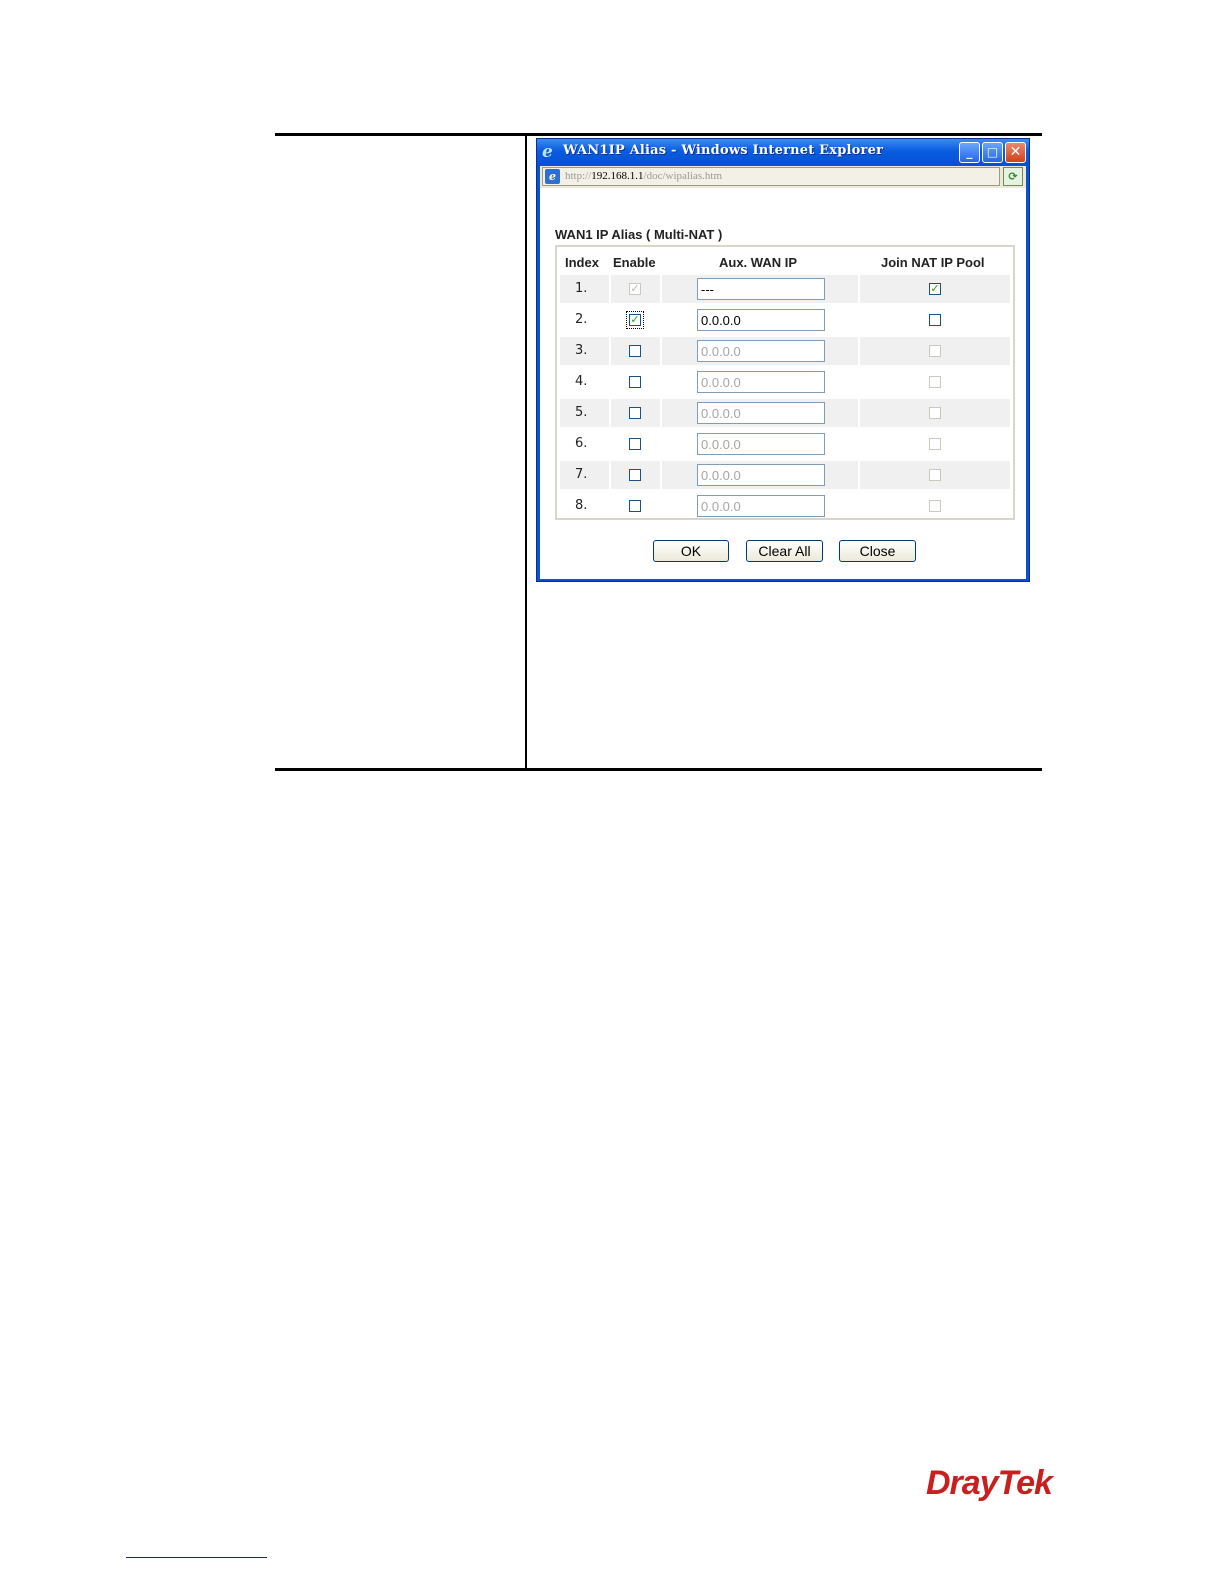  I want to click on join-pool-cell: ✓, so click(935, 289).